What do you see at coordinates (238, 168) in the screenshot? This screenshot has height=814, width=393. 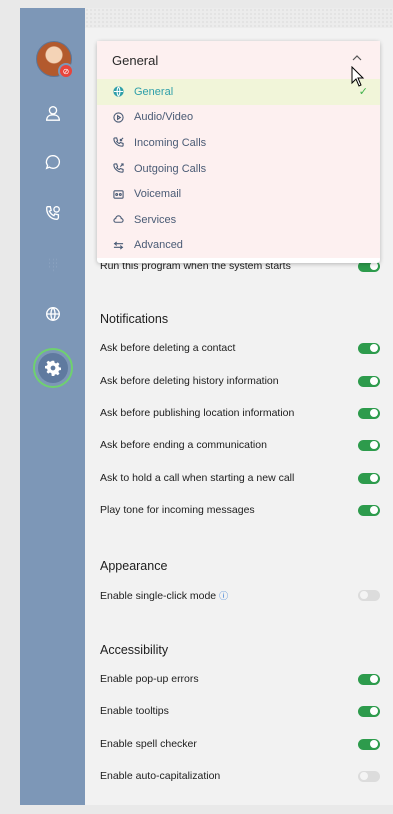 I see `dropdown-item-outgoing-calls: Outgoing Calls` at bounding box center [238, 168].